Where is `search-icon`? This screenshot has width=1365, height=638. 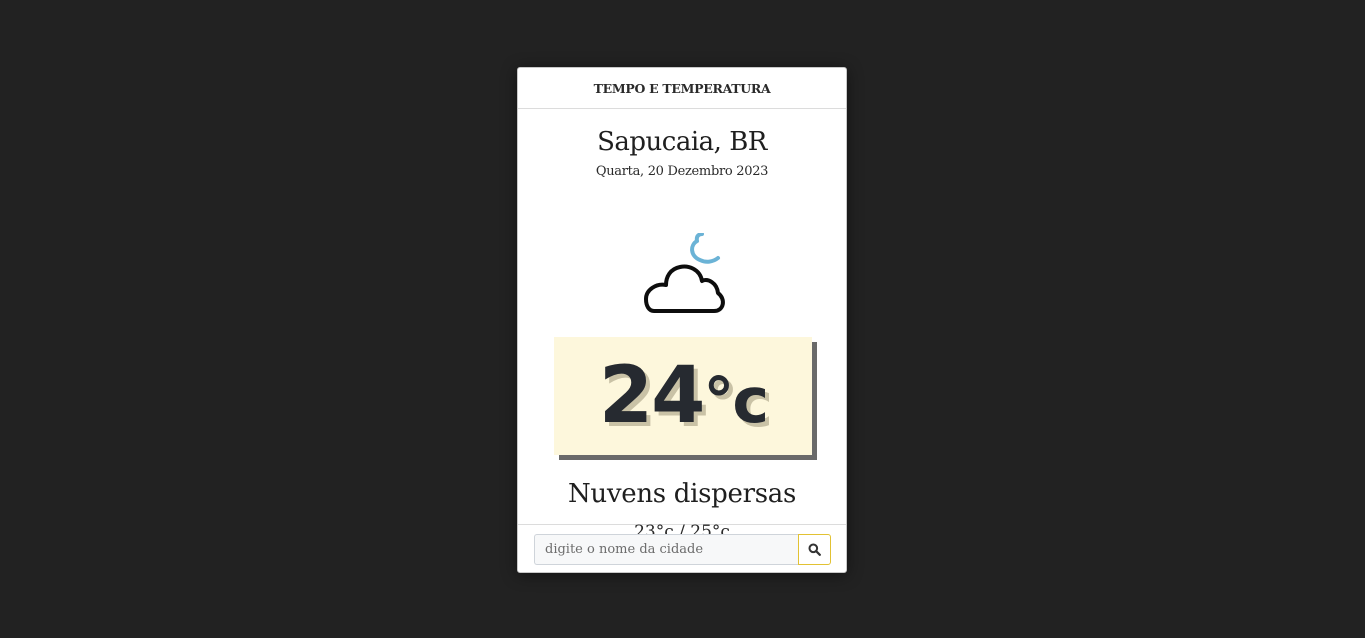 search-icon is located at coordinates (814, 549).